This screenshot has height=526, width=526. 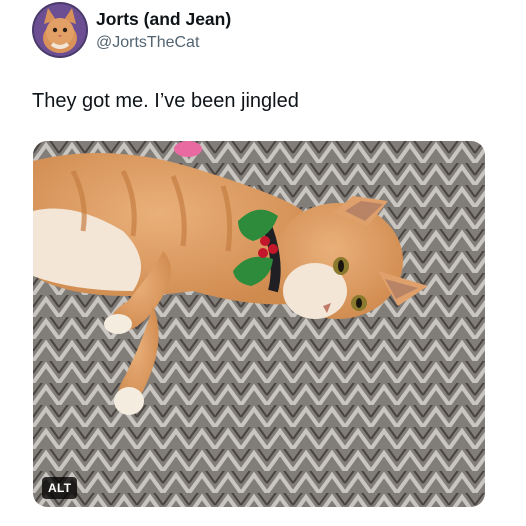 What do you see at coordinates (163, 31) in the screenshot?
I see `author-names: Jorts (and Jean) @JortsTheCat` at bounding box center [163, 31].